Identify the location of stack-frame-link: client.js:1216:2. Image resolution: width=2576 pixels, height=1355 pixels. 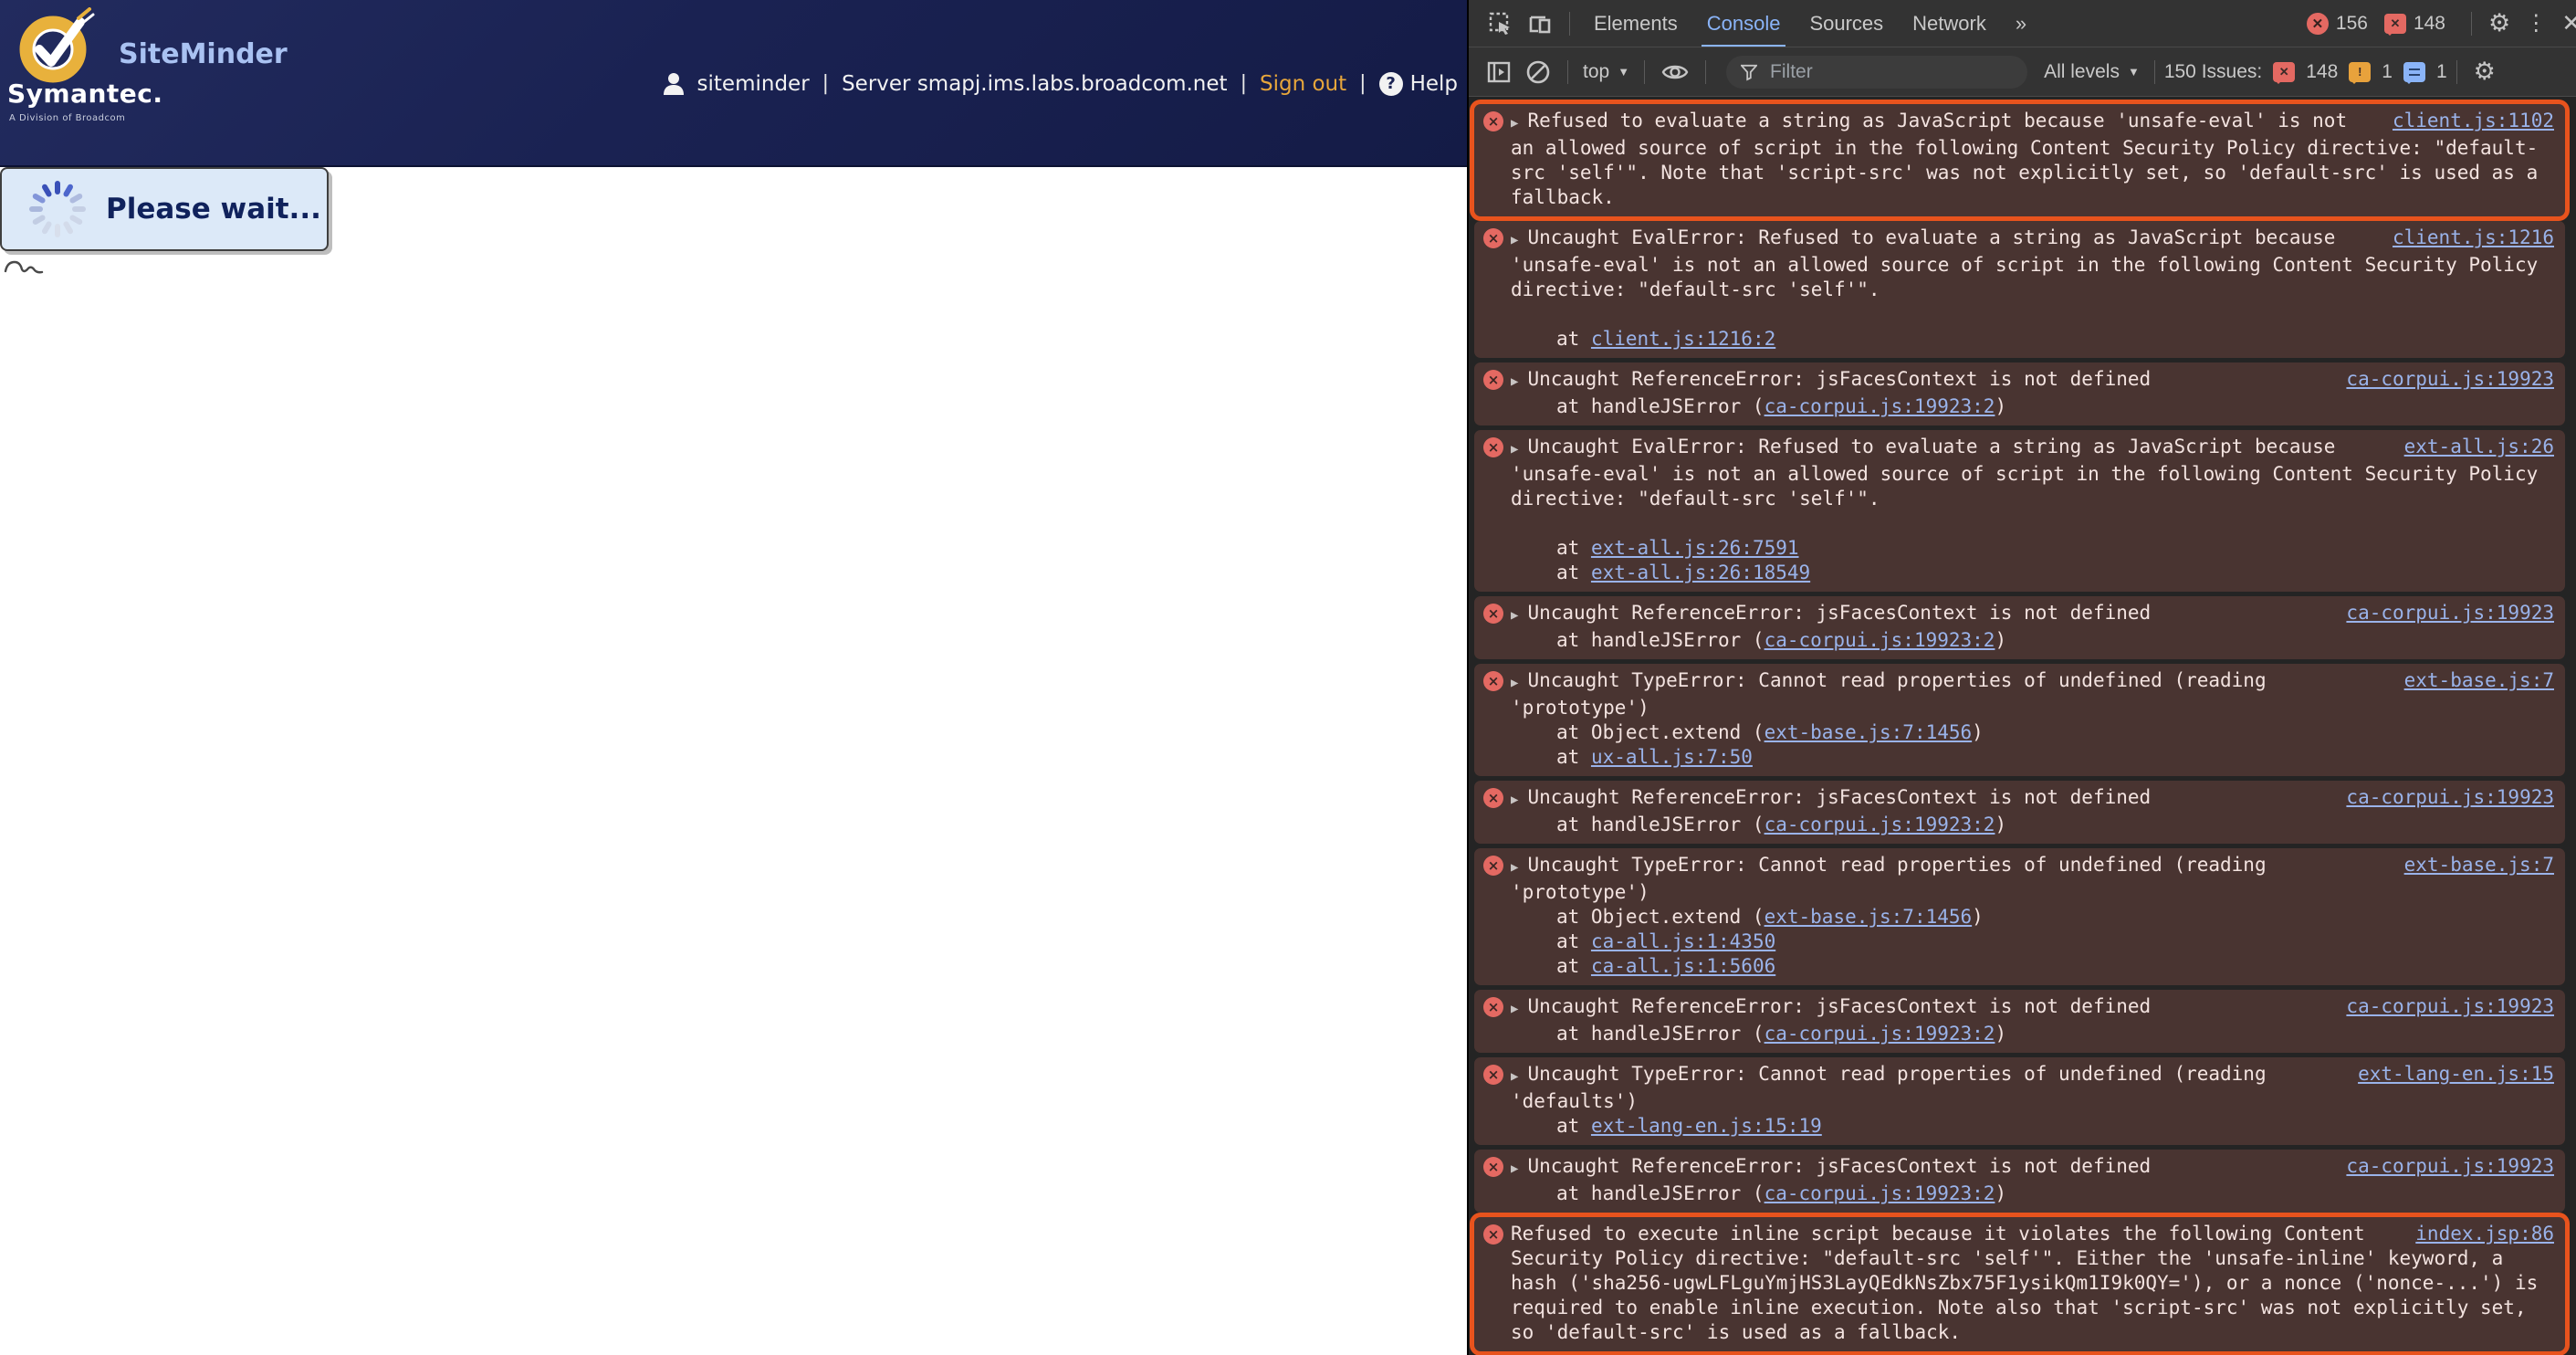
(1683, 339).